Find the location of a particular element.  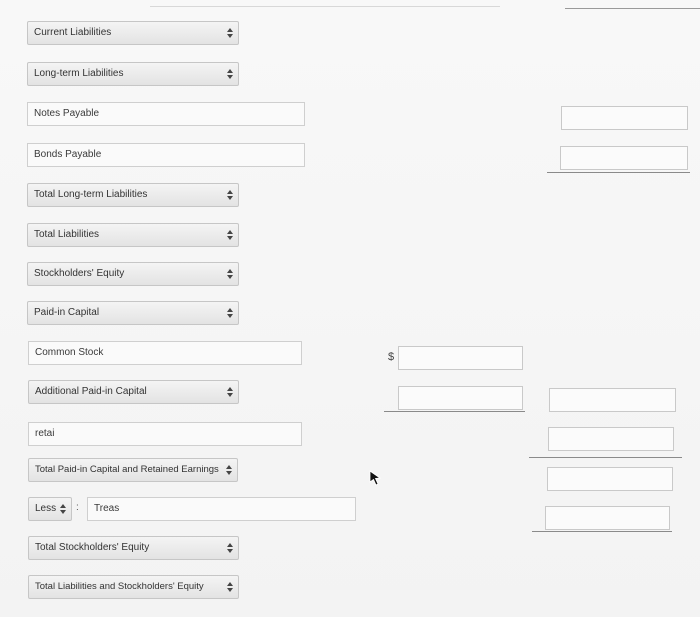

paid-in-retained-underline is located at coordinates (605, 457).